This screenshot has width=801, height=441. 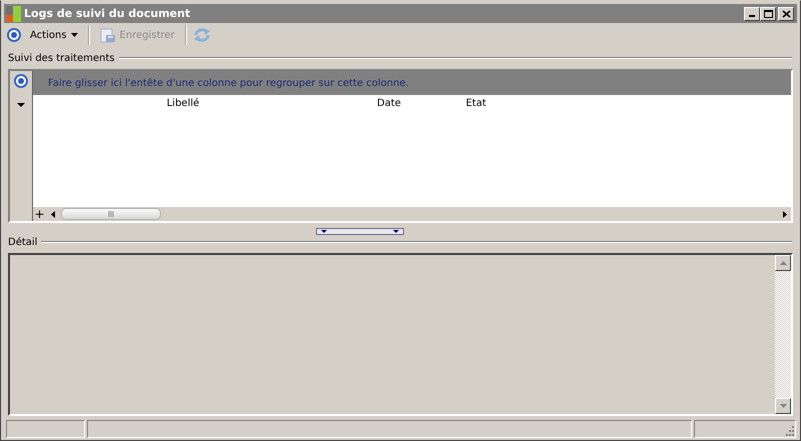 What do you see at coordinates (476, 103) in the screenshot?
I see `column-header: Etat` at bounding box center [476, 103].